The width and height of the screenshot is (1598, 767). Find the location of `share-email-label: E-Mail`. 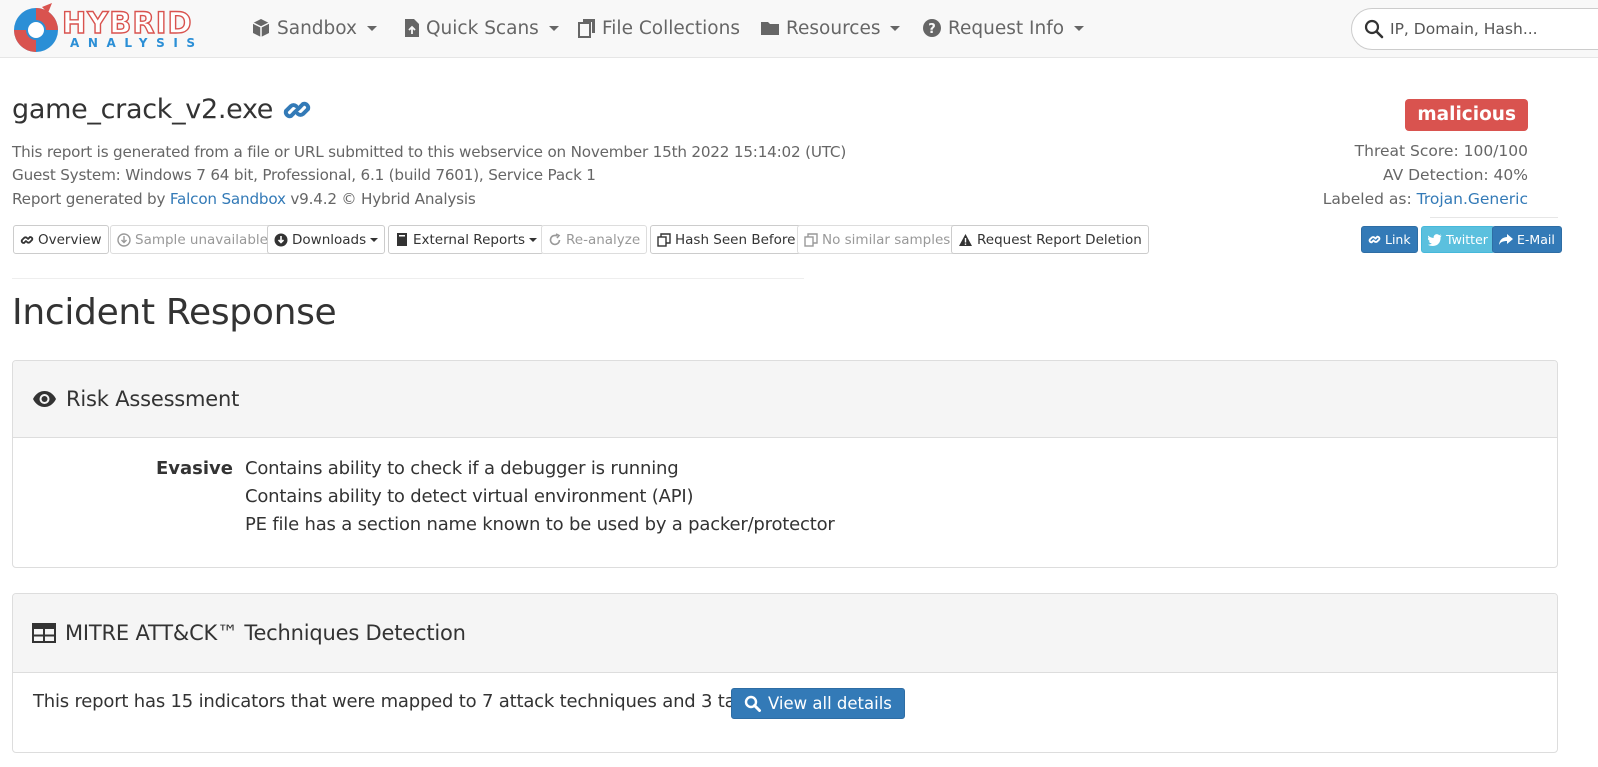

share-email-label: E-Mail is located at coordinates (1536, 239).